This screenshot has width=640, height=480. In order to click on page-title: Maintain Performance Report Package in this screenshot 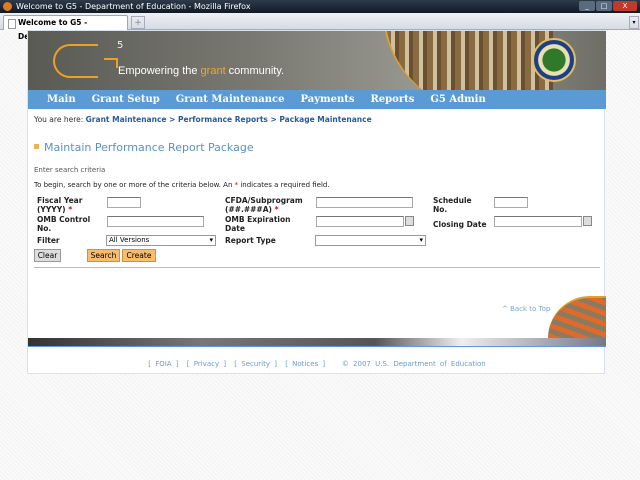, I will do `click(144, 147)`.